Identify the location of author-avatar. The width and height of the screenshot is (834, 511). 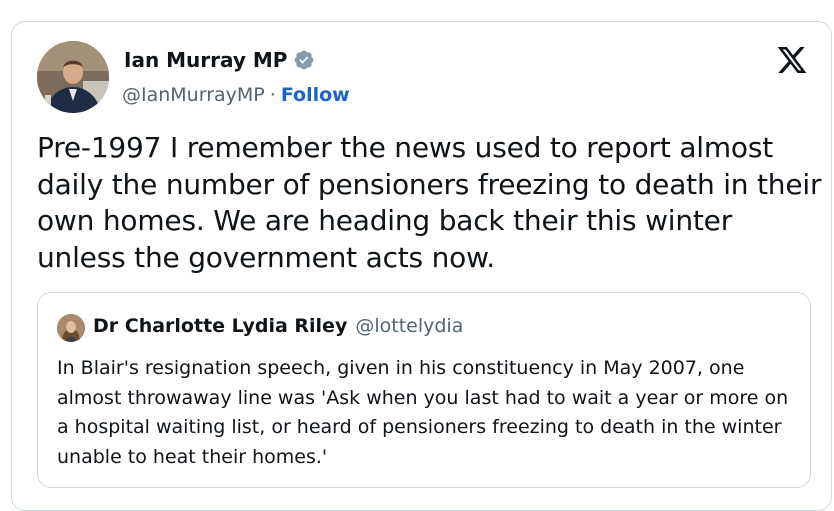
(73, 77).